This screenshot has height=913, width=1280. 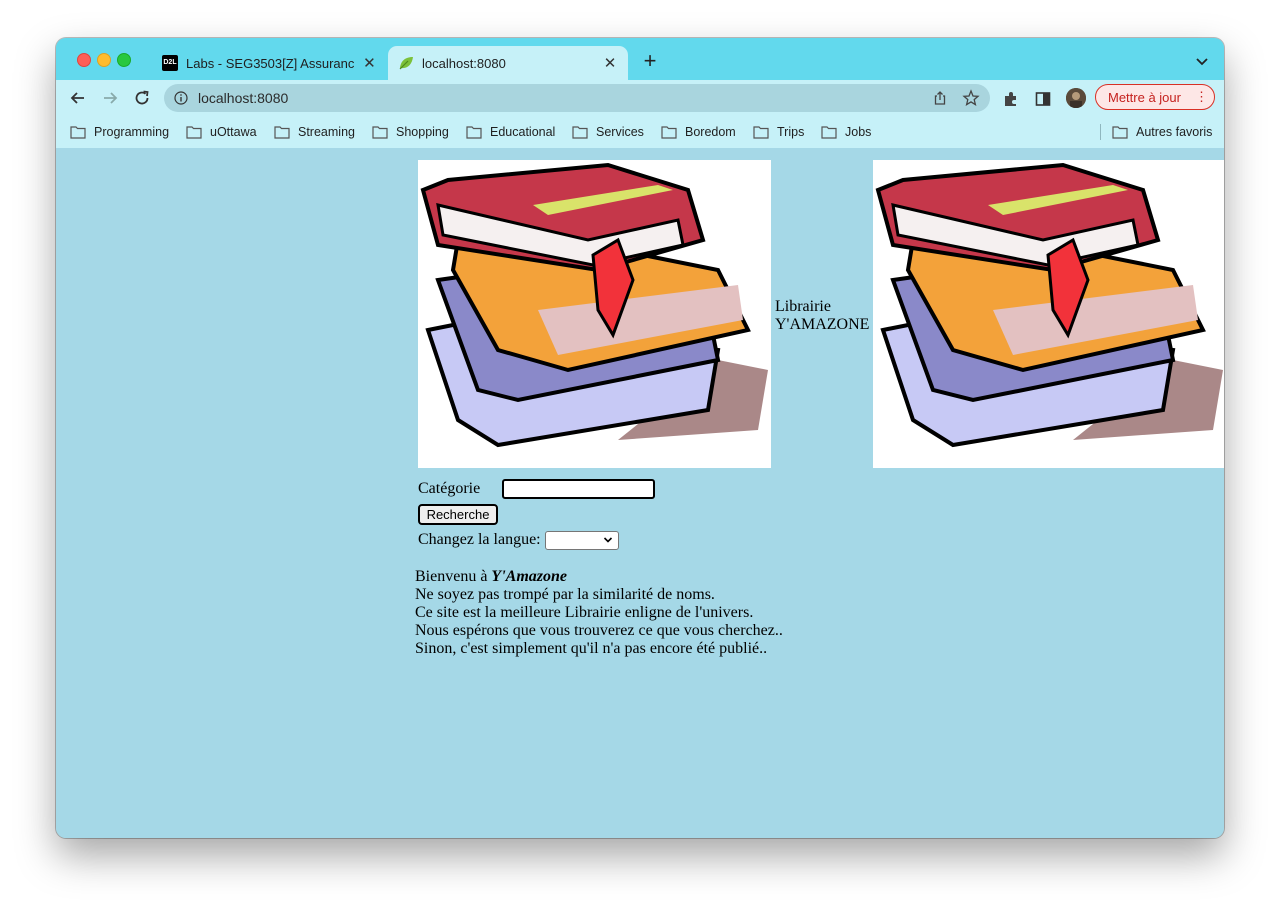 I want to click on brand-line1: Librairie, so click(x=803, y=306).